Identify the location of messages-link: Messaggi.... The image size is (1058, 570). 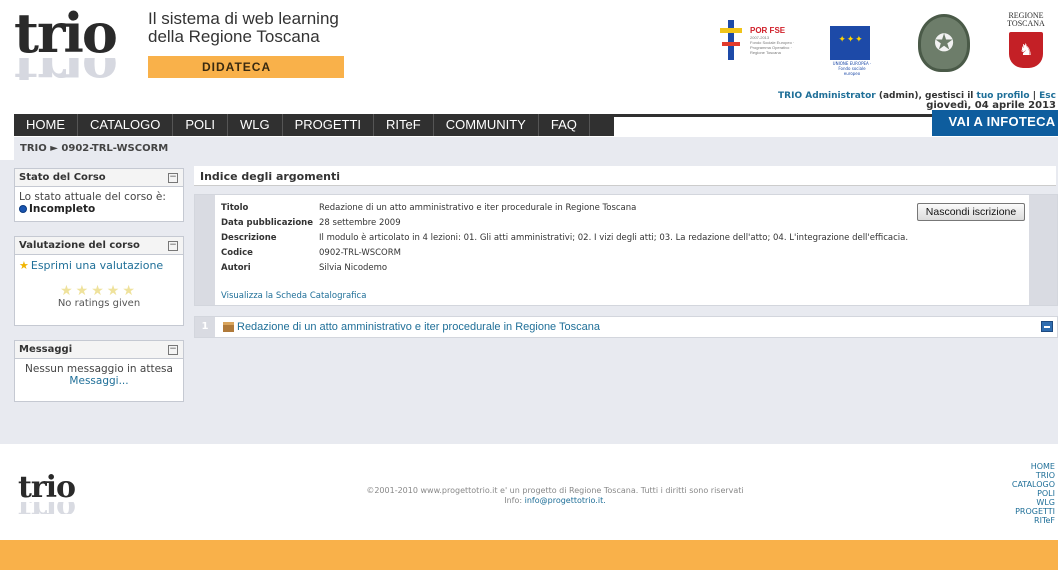
(99, 381).